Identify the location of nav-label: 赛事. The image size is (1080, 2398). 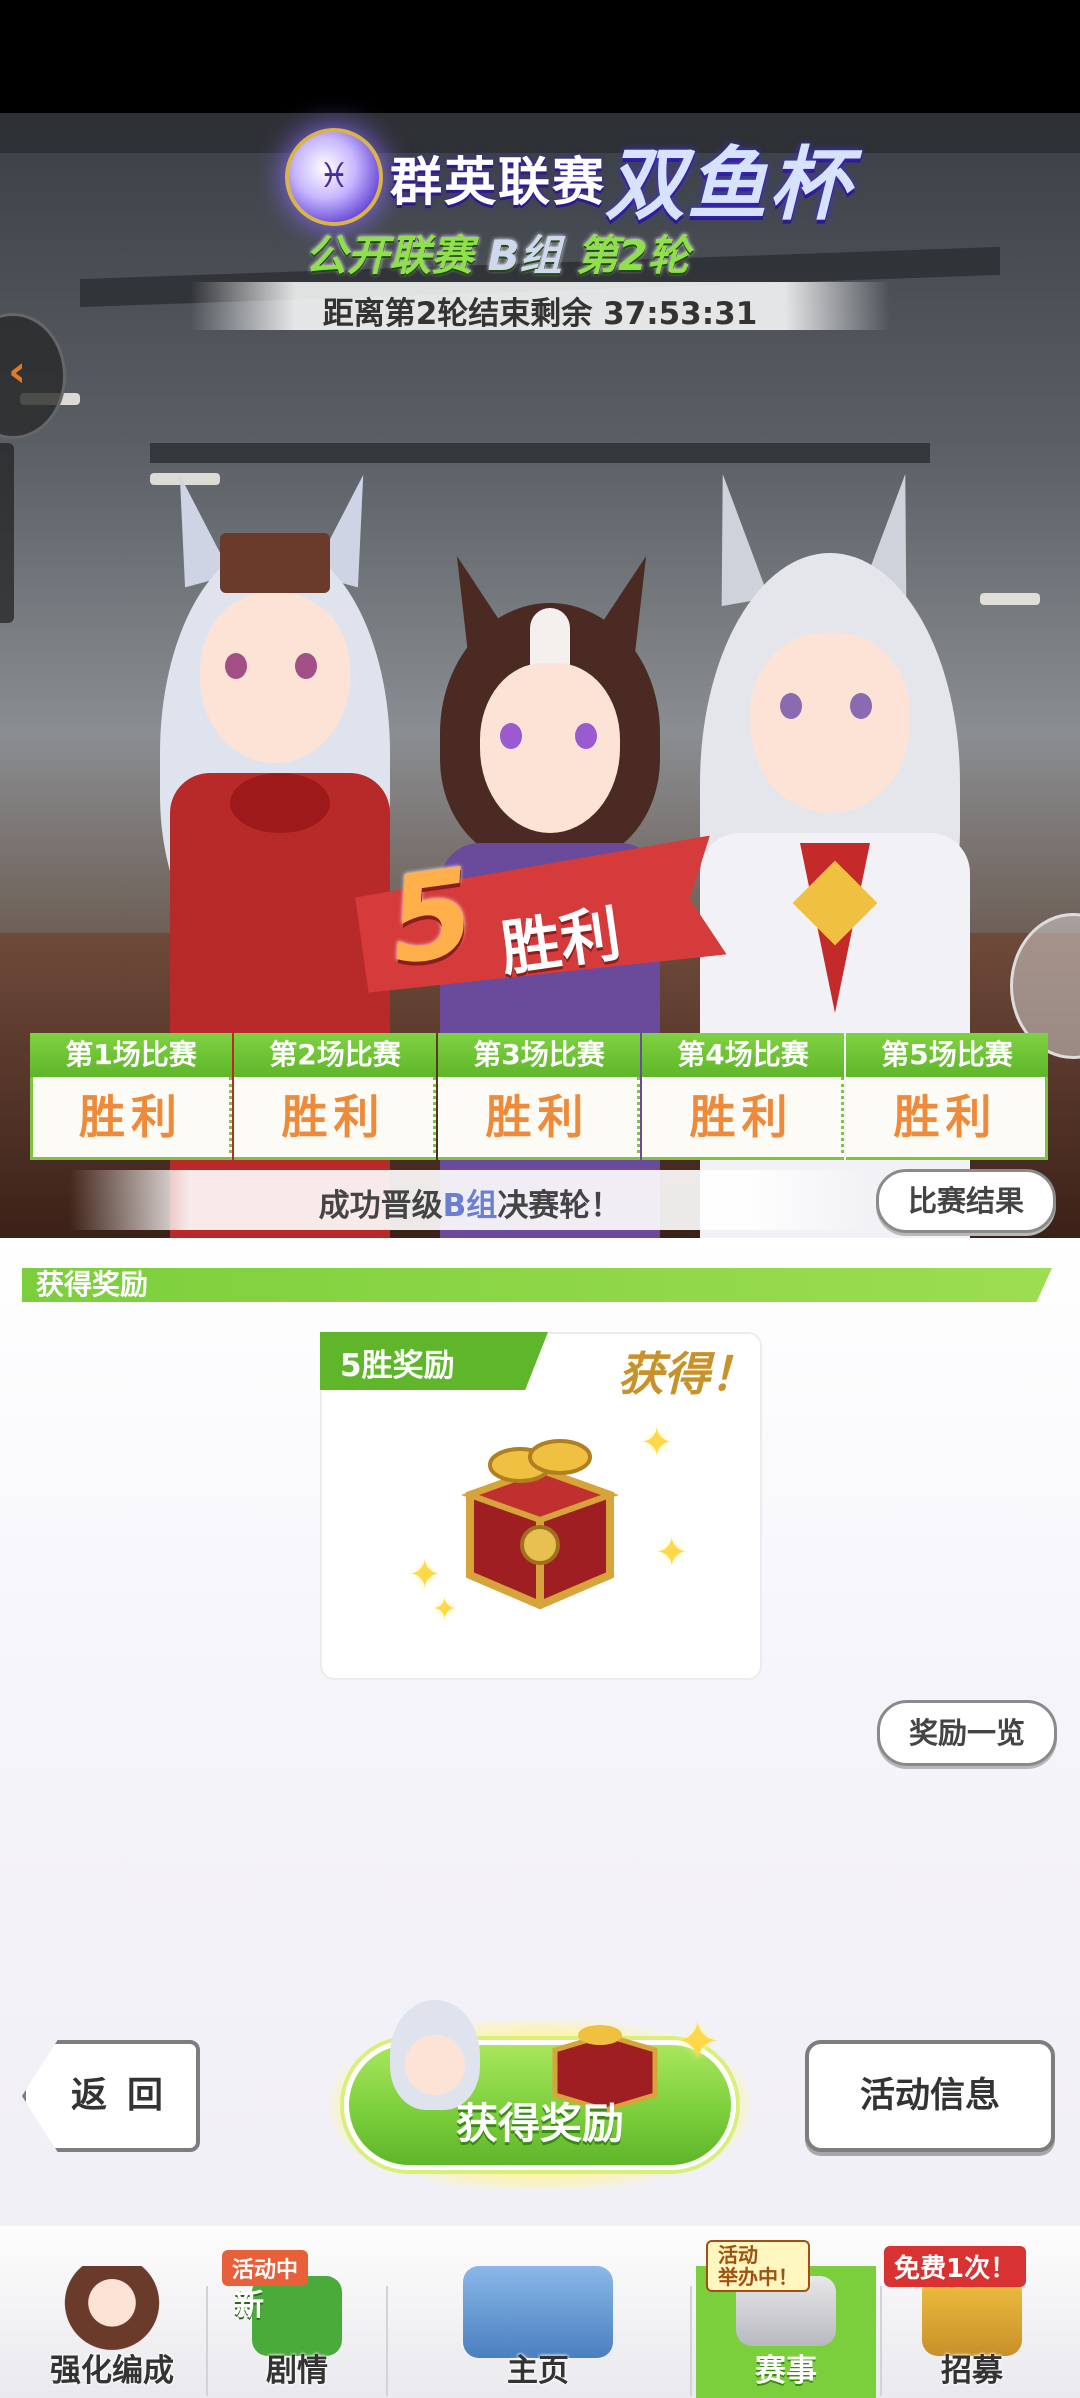
(786, 2371).